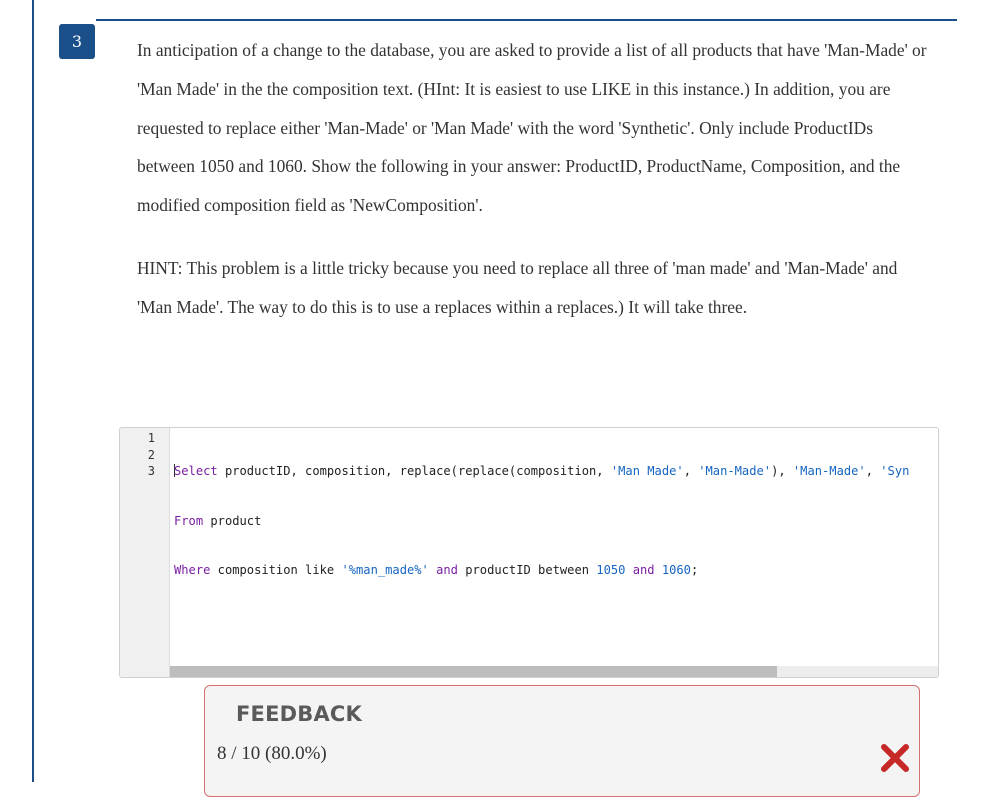 The image size is (989, 797). Describe the element at coordinates (647, 471) in the screenshot. I see `sql-string: 'Man Made'` at that location.